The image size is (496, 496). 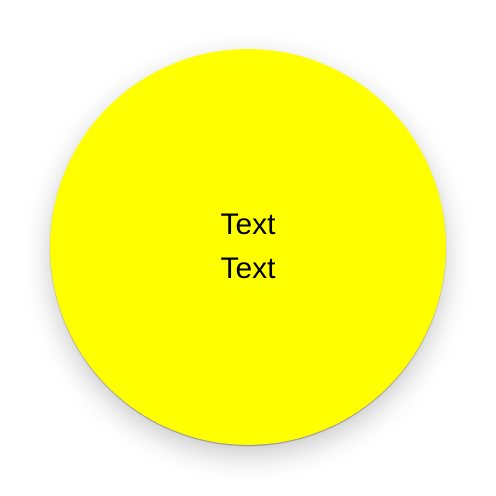 I want to click on circle-text-block: Text Text, so click(x=247, y=247).